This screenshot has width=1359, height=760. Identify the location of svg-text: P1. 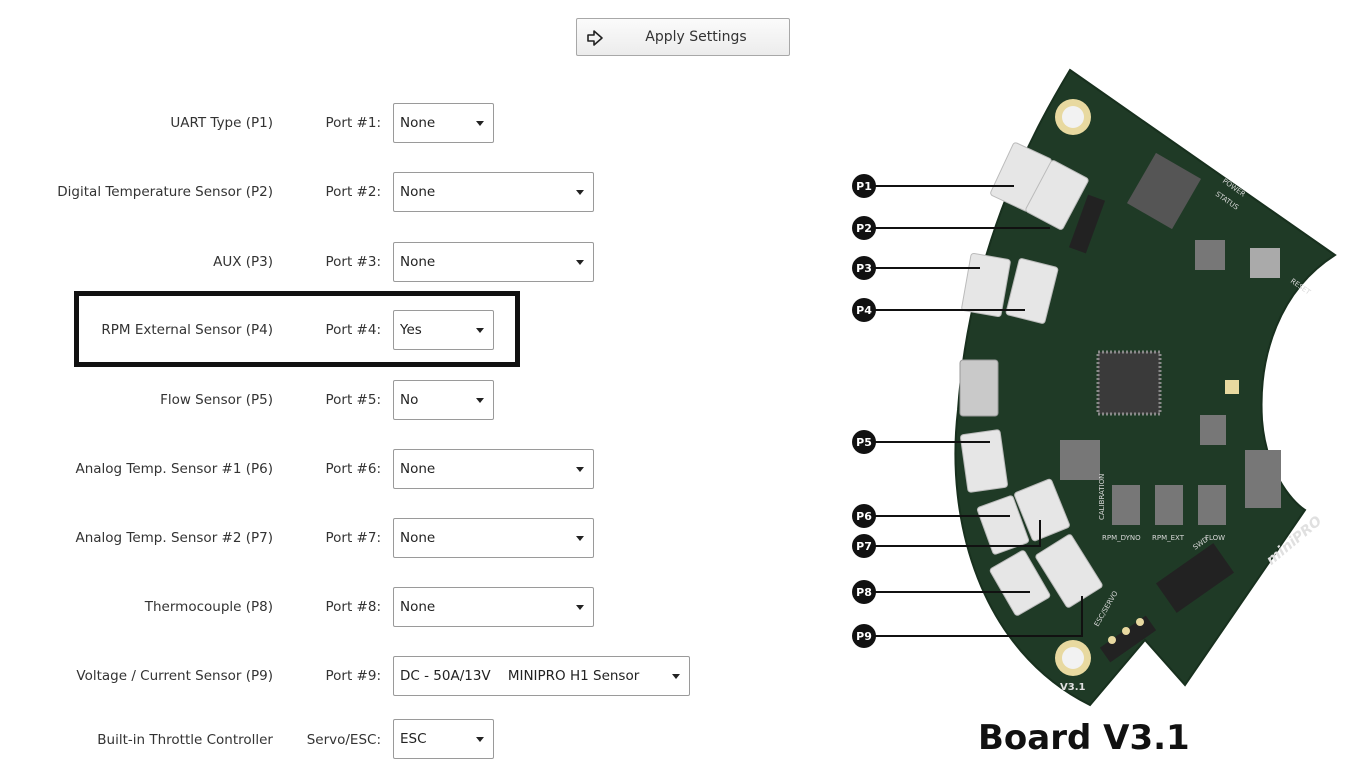
(864, 186).